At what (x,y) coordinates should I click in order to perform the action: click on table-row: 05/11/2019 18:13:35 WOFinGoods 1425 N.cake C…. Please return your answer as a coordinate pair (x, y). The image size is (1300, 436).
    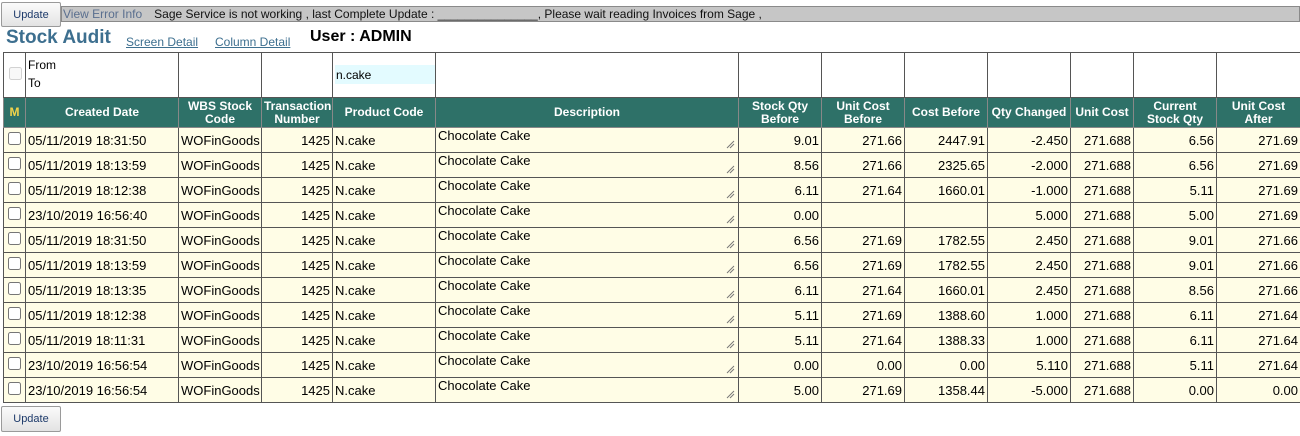
    Looking at the image, I should click on (651, 290).